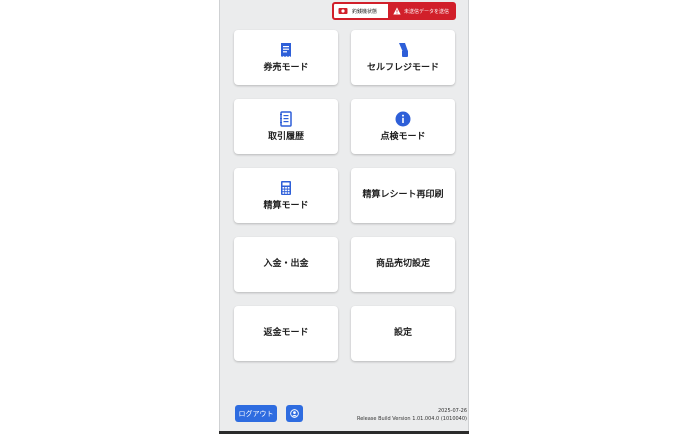 This screenshot has width=688, height=434. I want to click on inspection-mode-label: 点検モード, so click(403, 137).